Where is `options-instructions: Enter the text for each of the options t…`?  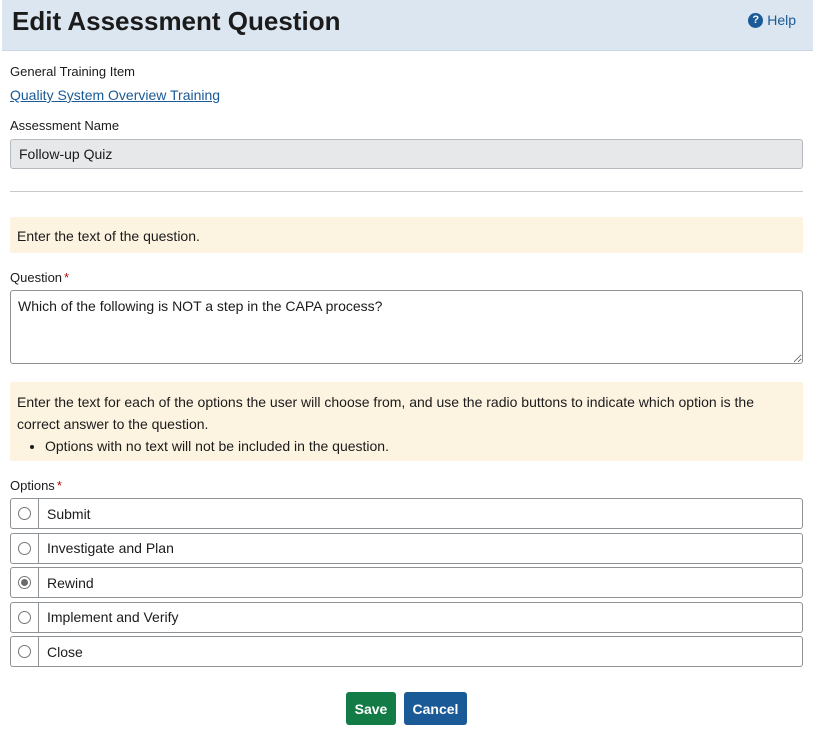 options-instructions: Enter the text for each of the options t… is located at coordinates (406, 421).